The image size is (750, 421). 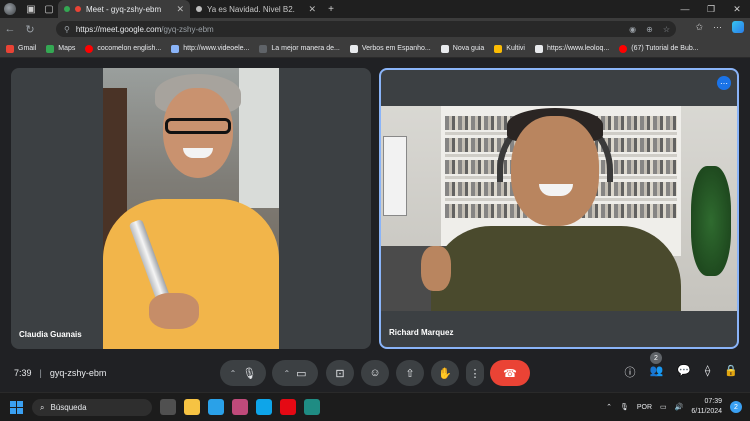 What do you see at coordinates (92, 407) in the screenshot?
I see `taskbar-search: ⌕ Búsqueda` at bounding box center [92, 407].